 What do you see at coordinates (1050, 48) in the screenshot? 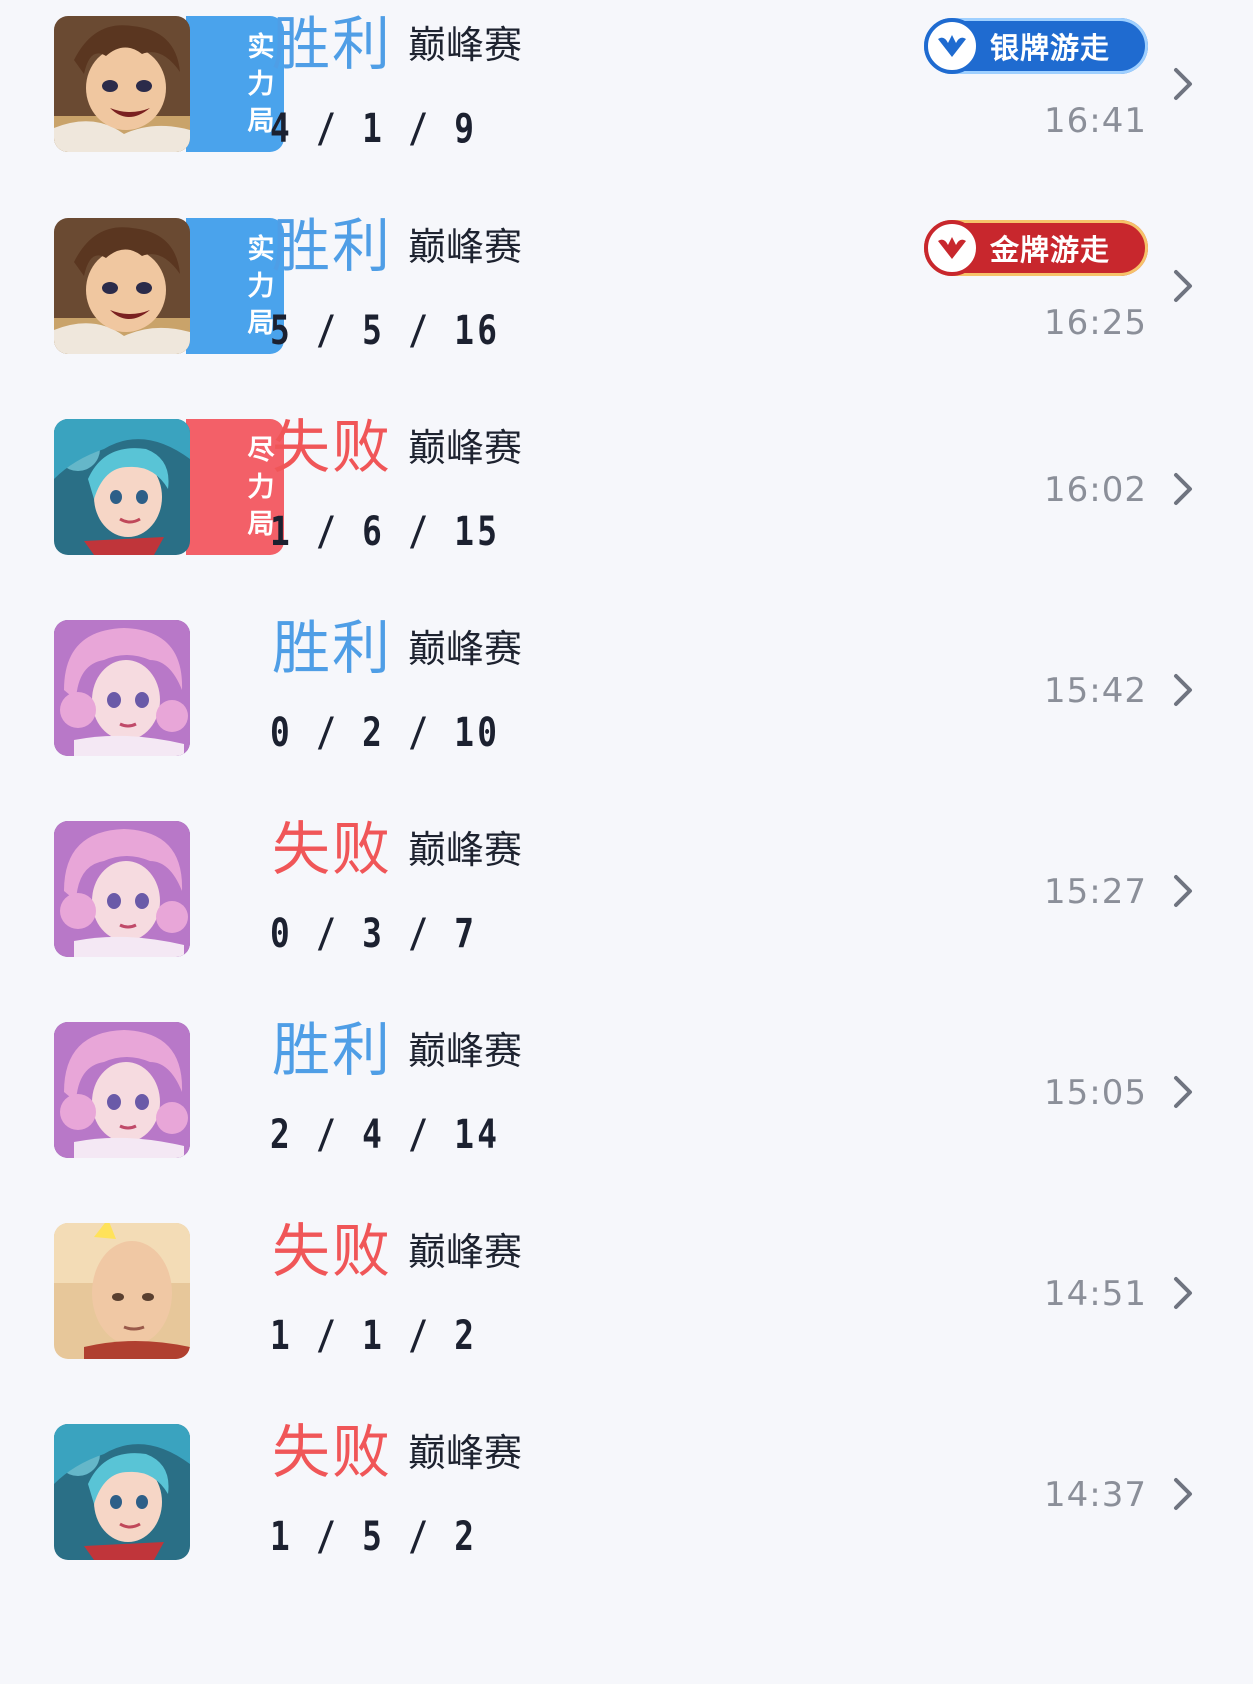
I see `role-badge-label: 银牌游走` at bounding box center [1050, 48].